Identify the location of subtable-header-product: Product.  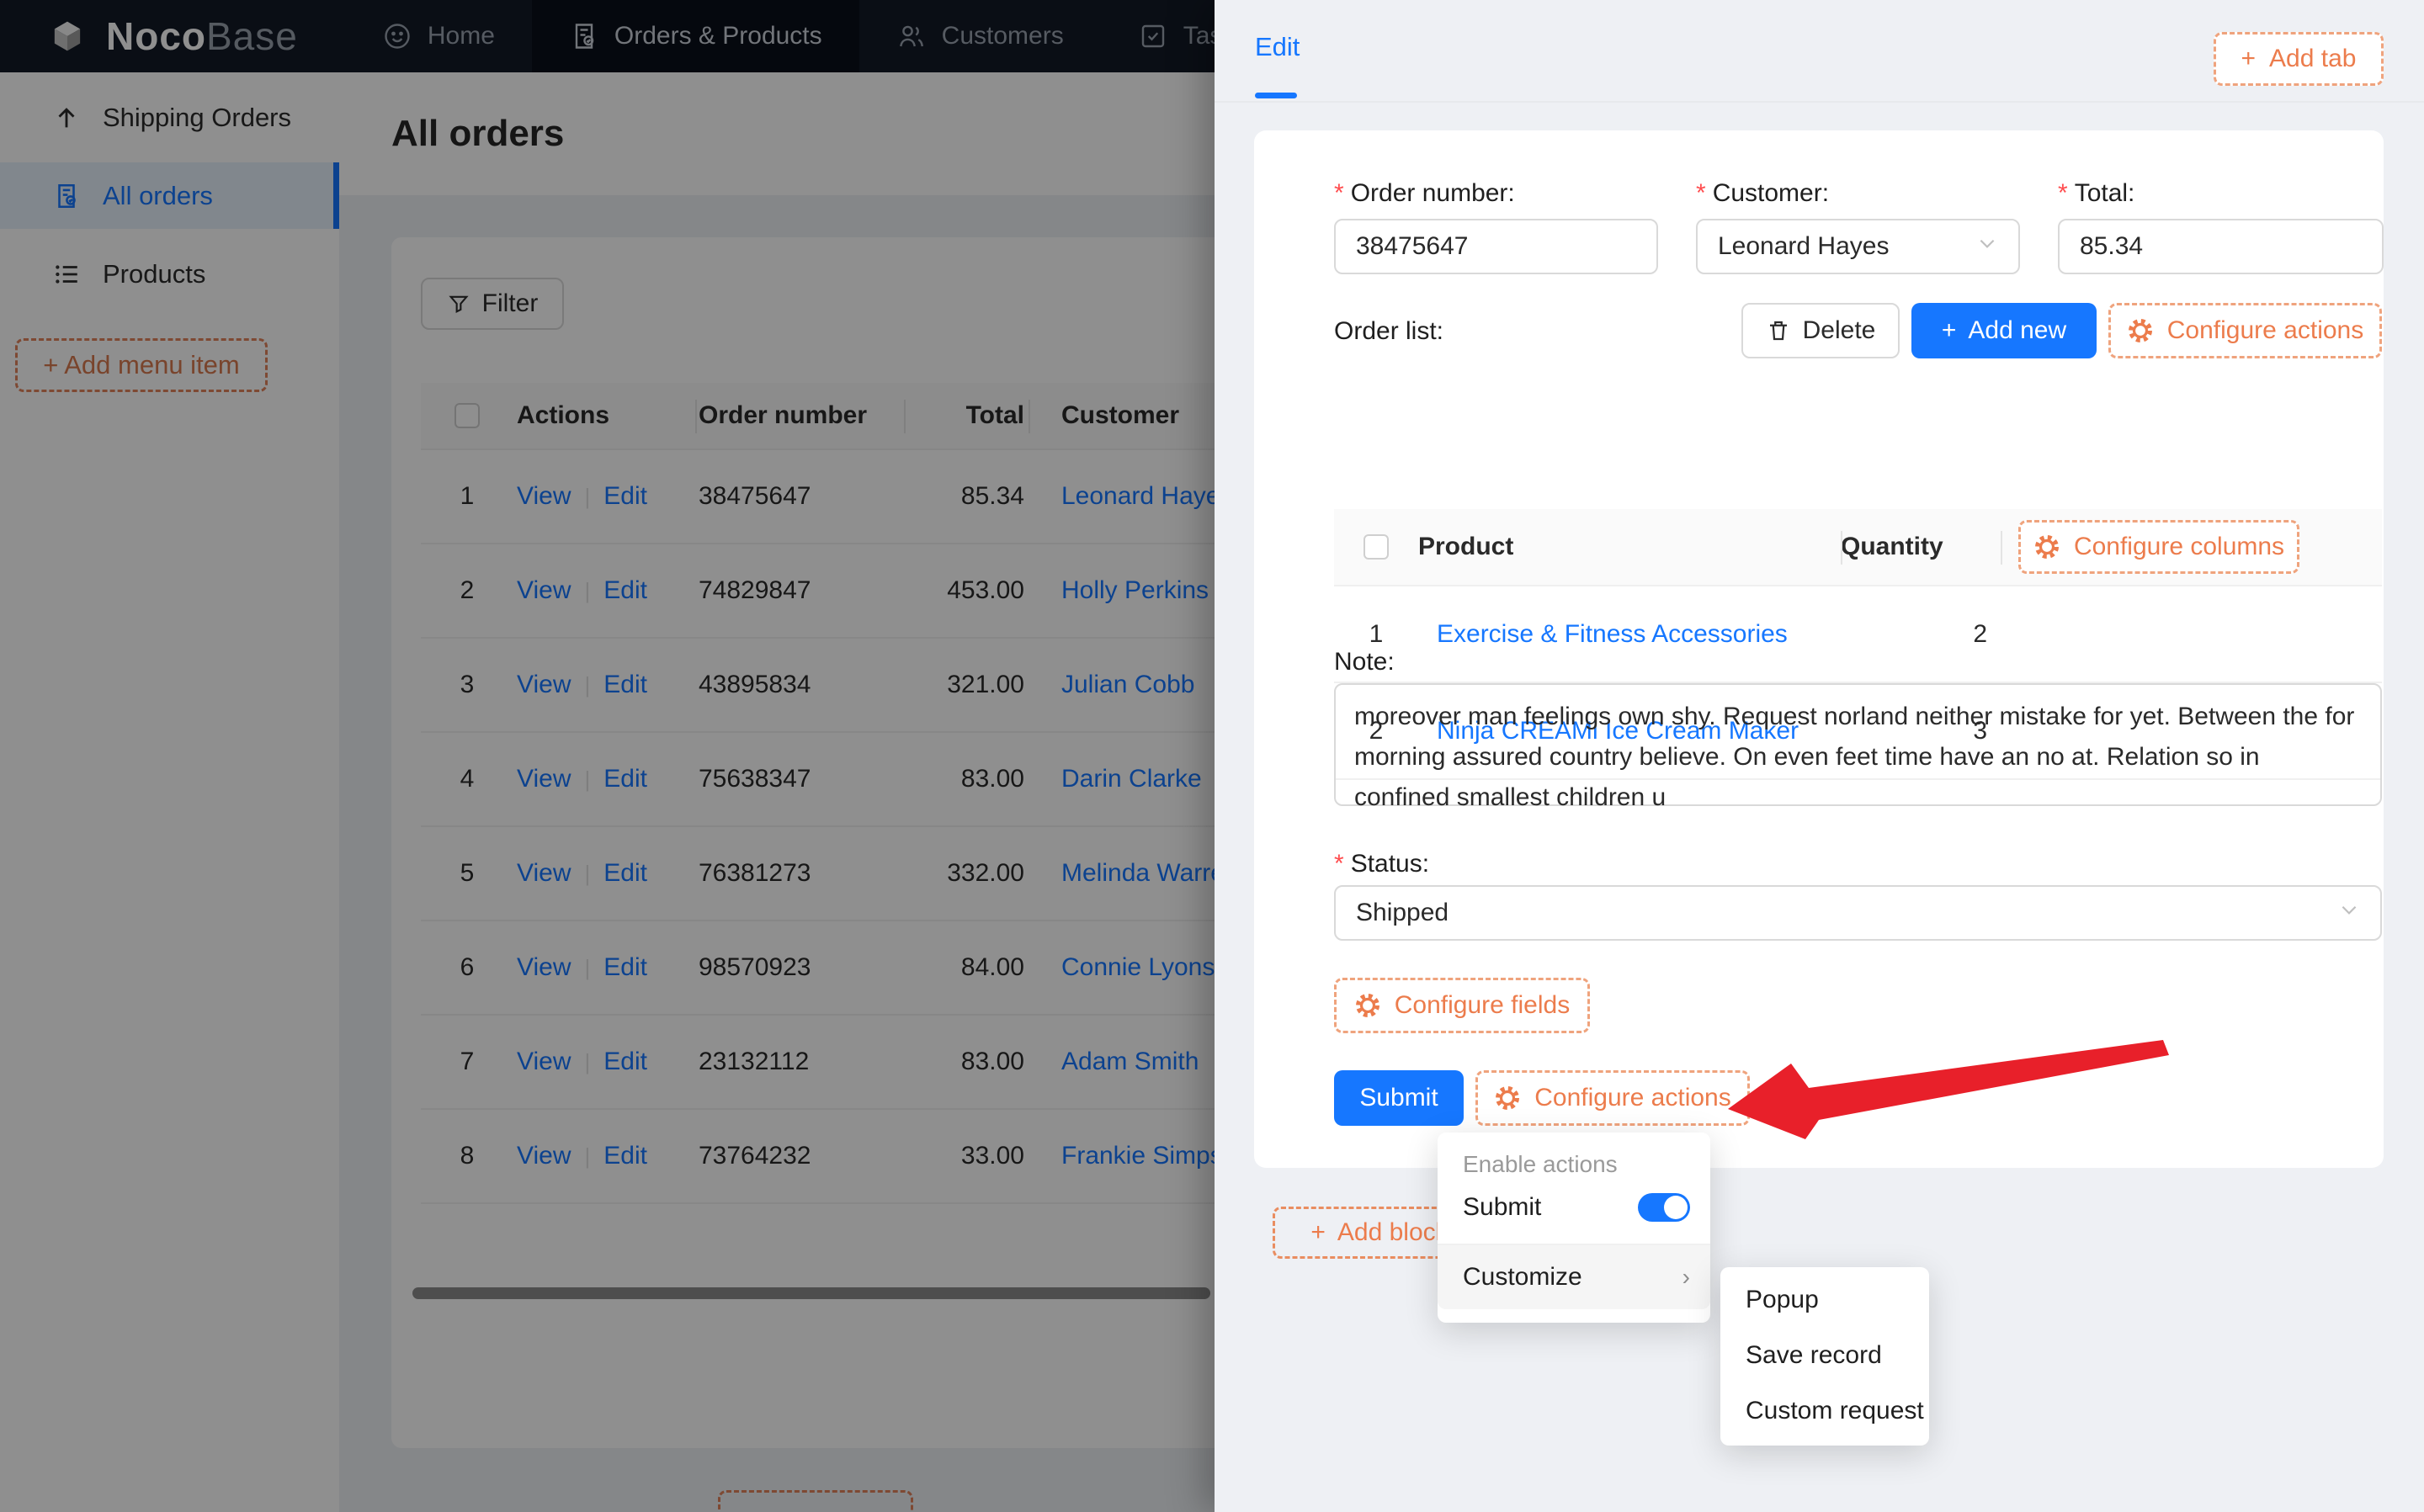
(1466, 546).